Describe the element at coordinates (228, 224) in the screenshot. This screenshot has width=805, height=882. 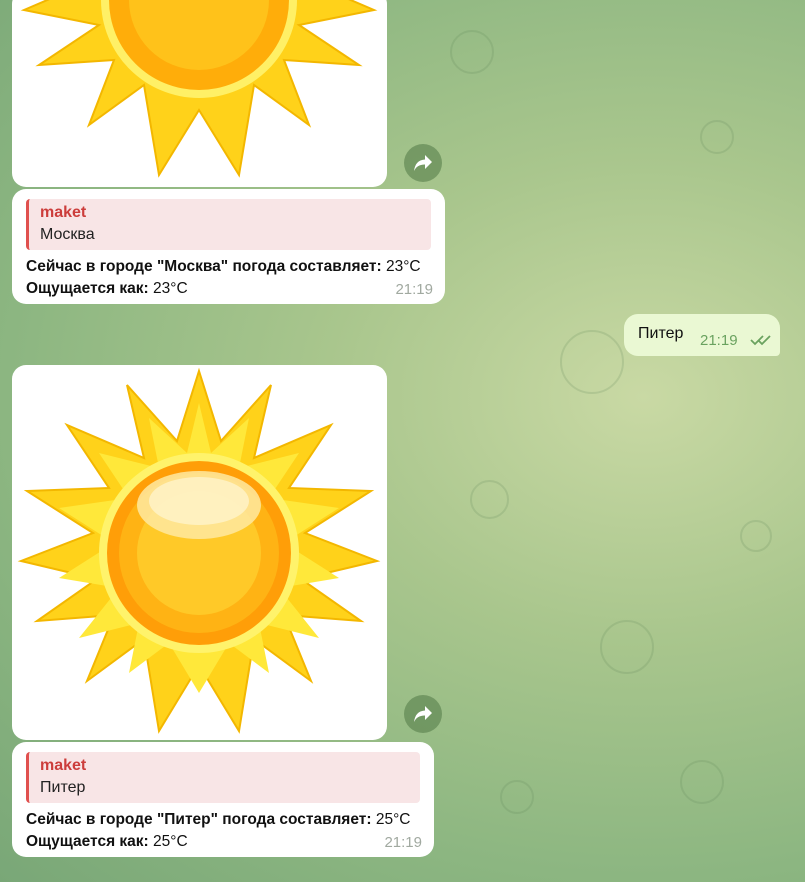
I see `reply-quote: maket Москва` at that location.